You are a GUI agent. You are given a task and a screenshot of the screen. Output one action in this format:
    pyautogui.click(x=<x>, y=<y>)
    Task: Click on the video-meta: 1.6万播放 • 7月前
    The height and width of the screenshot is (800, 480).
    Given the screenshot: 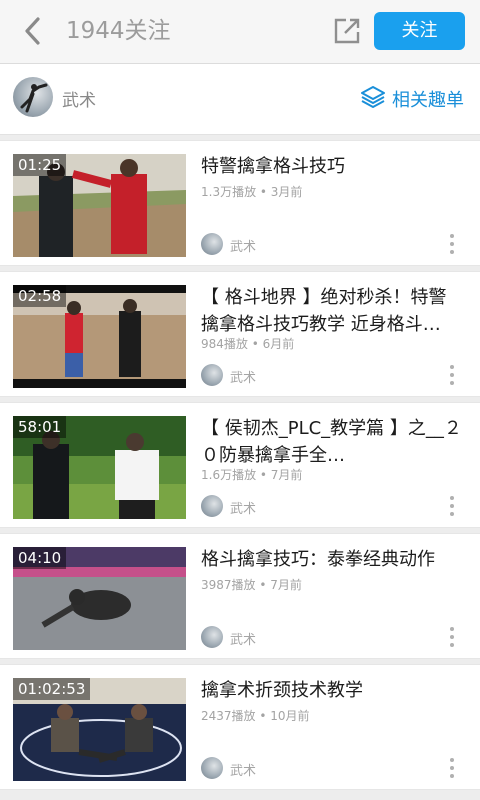 What is the action you would take?
    pyautogui.click(x=252, y=475)
    